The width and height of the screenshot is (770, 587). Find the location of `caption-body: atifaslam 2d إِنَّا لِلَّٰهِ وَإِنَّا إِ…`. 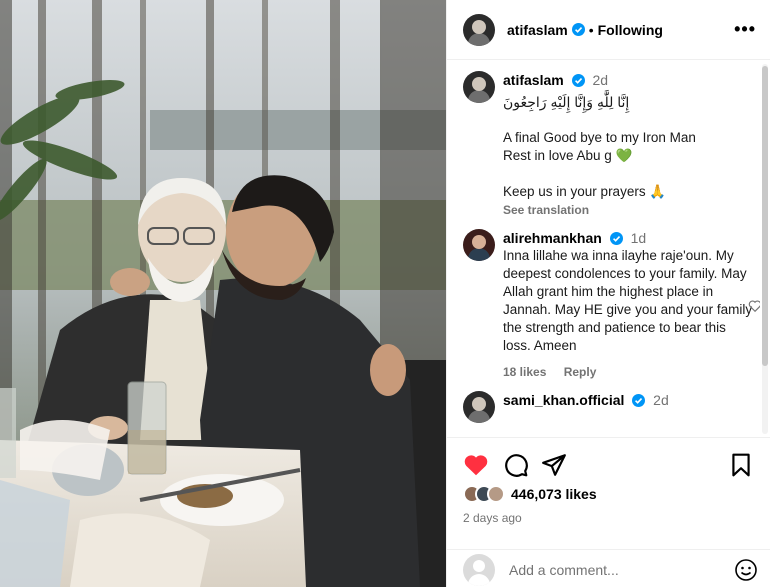

caption-body: atifaslam 2d إِنَّا لِلَّٰهِ وَإِنَّا إِ… is located at coordinates (628, 144).